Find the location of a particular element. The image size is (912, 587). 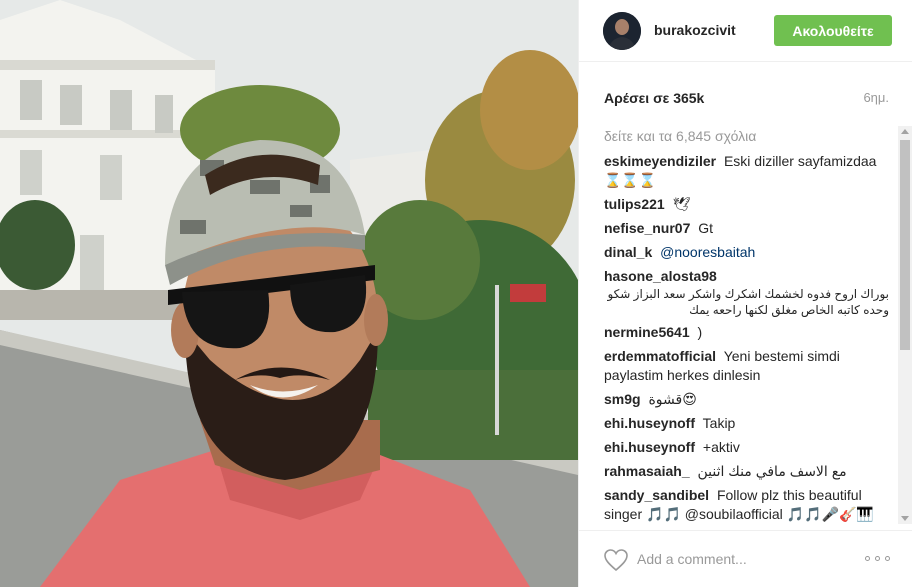

view-all-comments-link: δείτε και τα 6,845 σχόλια is located at coordinates (746, 137).